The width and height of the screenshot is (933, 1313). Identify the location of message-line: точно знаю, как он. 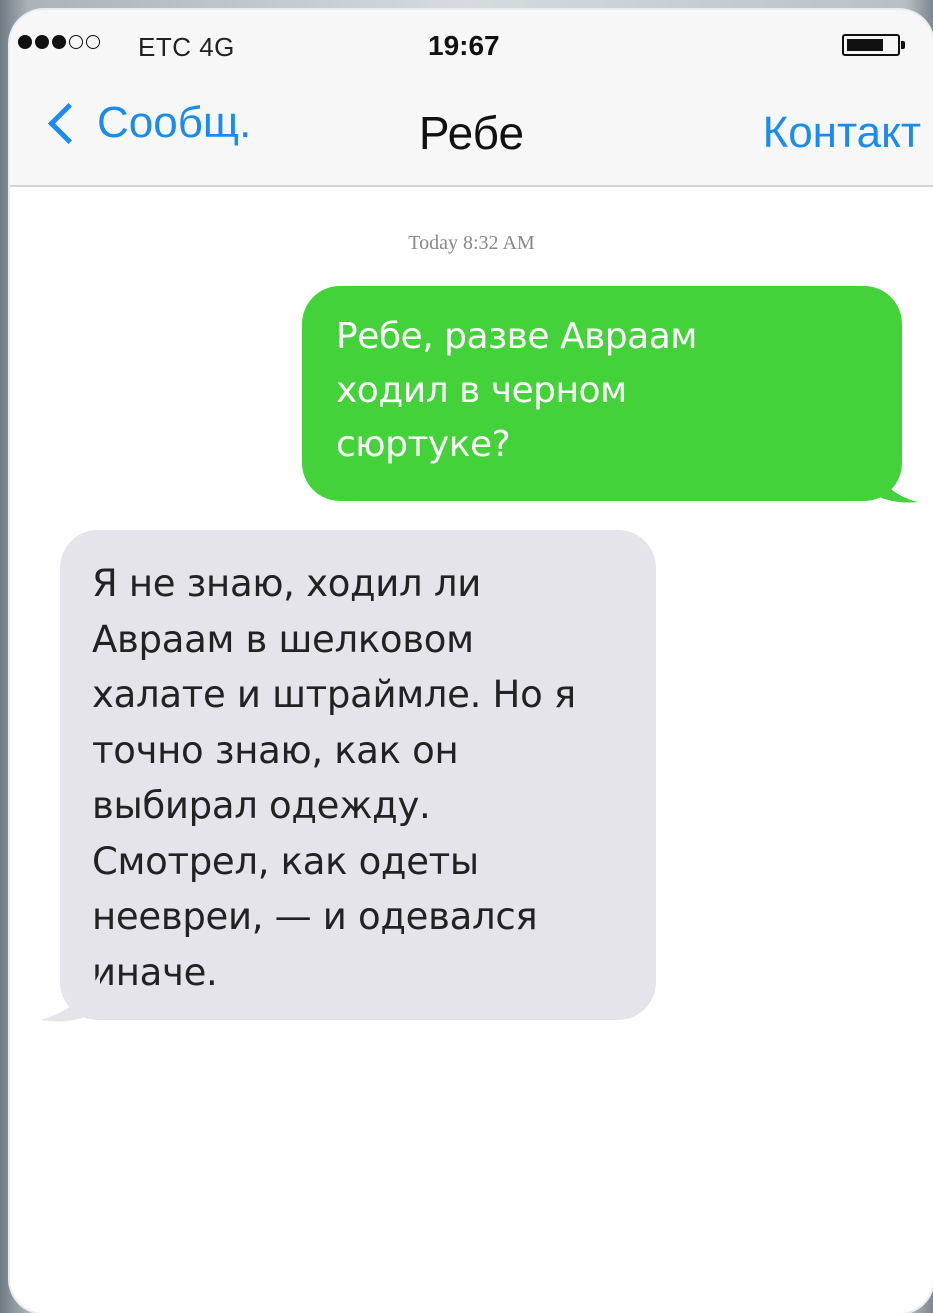
(275, 750).